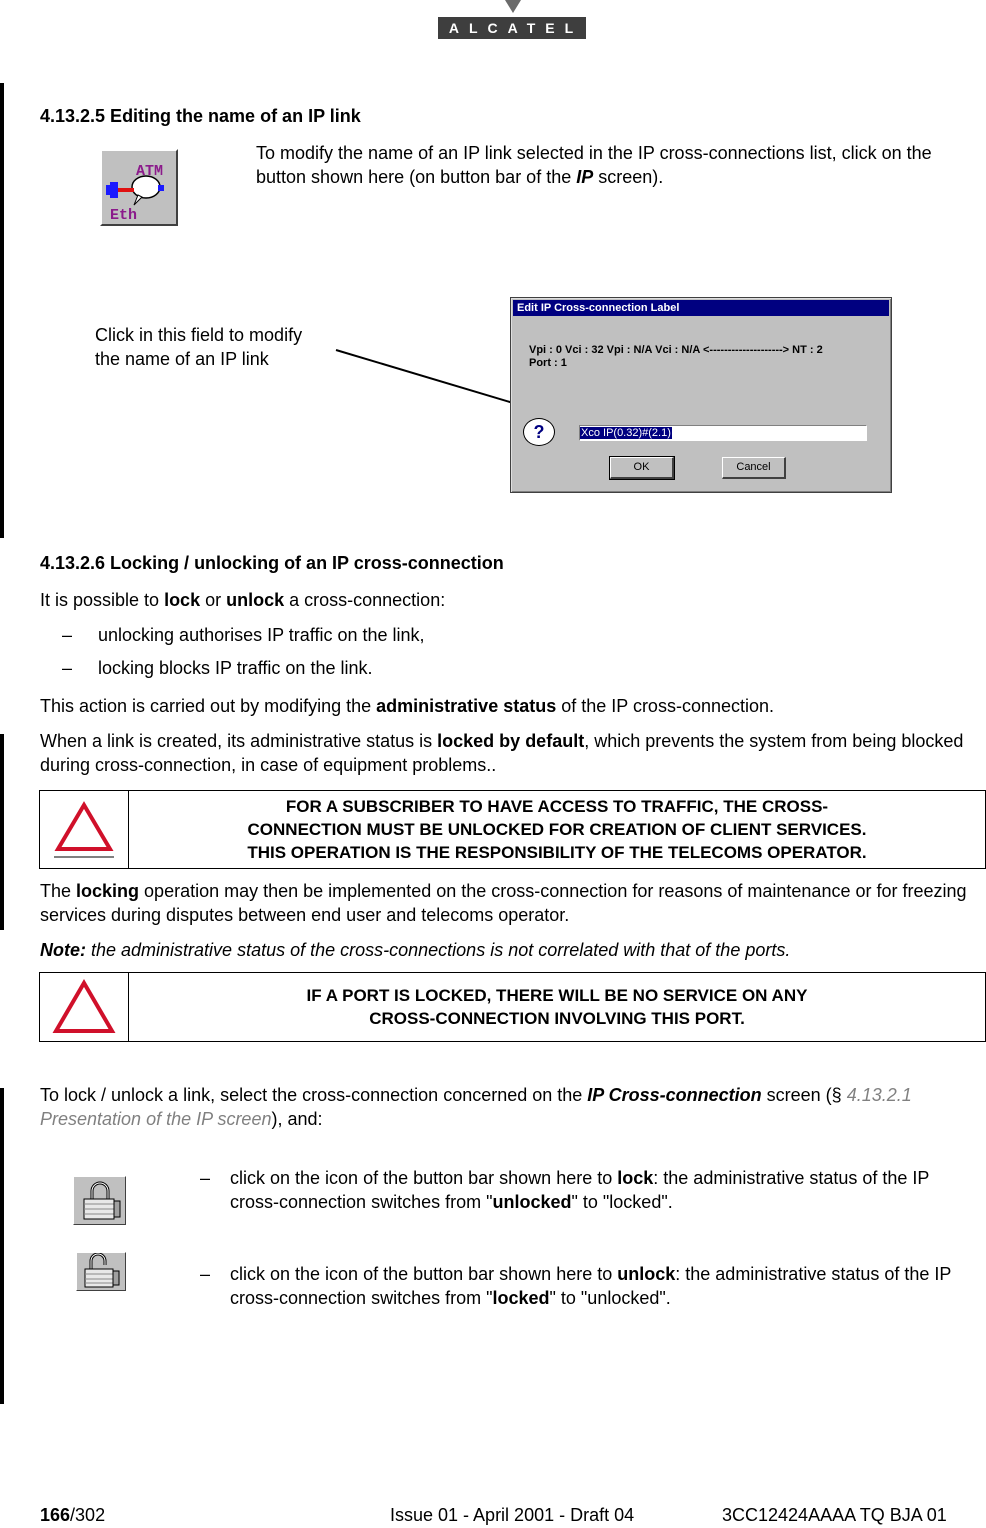  What do you see at coordinates (63, 950) in the screenshot?
I see `note-label: Note:` at bounding box center [63, 950].